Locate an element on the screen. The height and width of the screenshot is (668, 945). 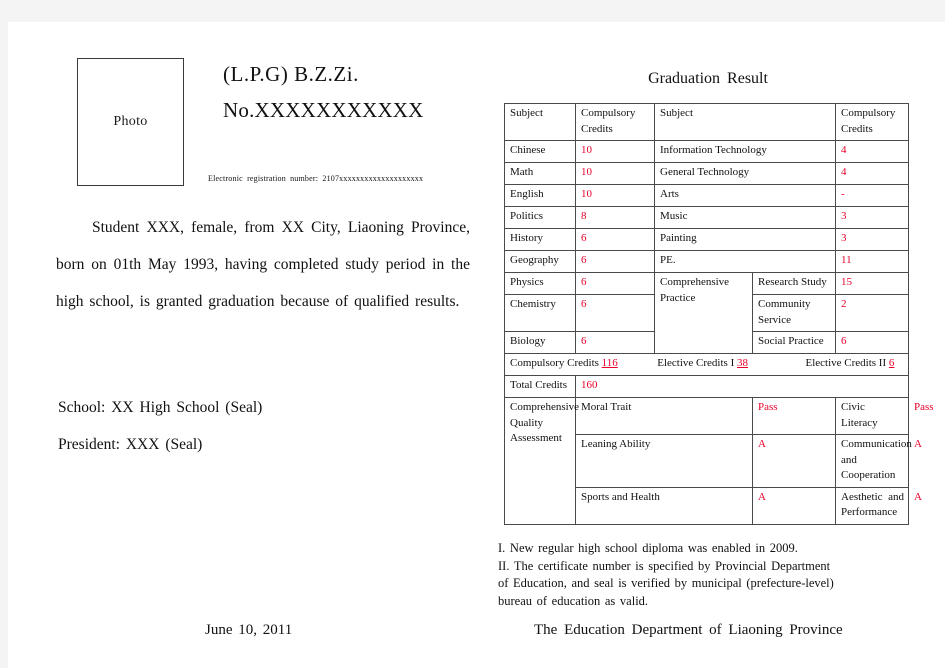
elective1-credits-value: 38 is located at coordinates (742, 363).